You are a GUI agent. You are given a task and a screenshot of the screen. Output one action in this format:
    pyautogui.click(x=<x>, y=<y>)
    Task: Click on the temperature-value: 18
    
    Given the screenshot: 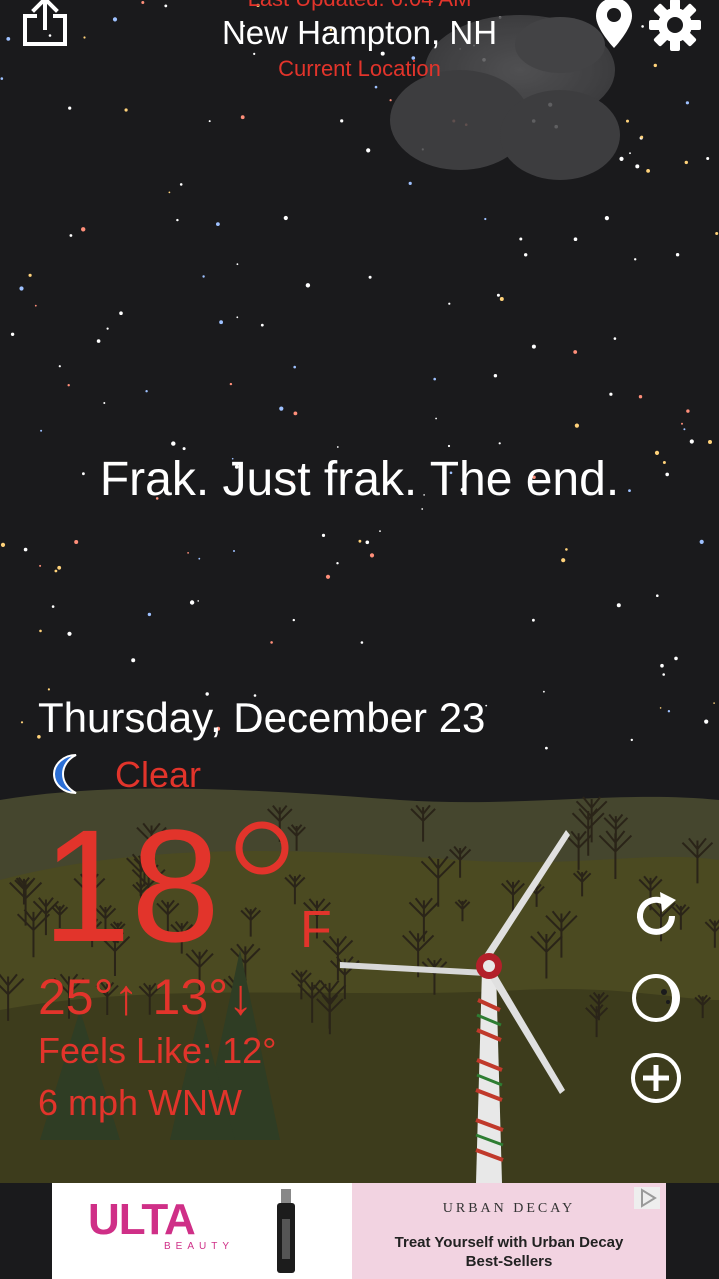 What is the action you would take?
    pyautogui.click(x=131, y=885)
    